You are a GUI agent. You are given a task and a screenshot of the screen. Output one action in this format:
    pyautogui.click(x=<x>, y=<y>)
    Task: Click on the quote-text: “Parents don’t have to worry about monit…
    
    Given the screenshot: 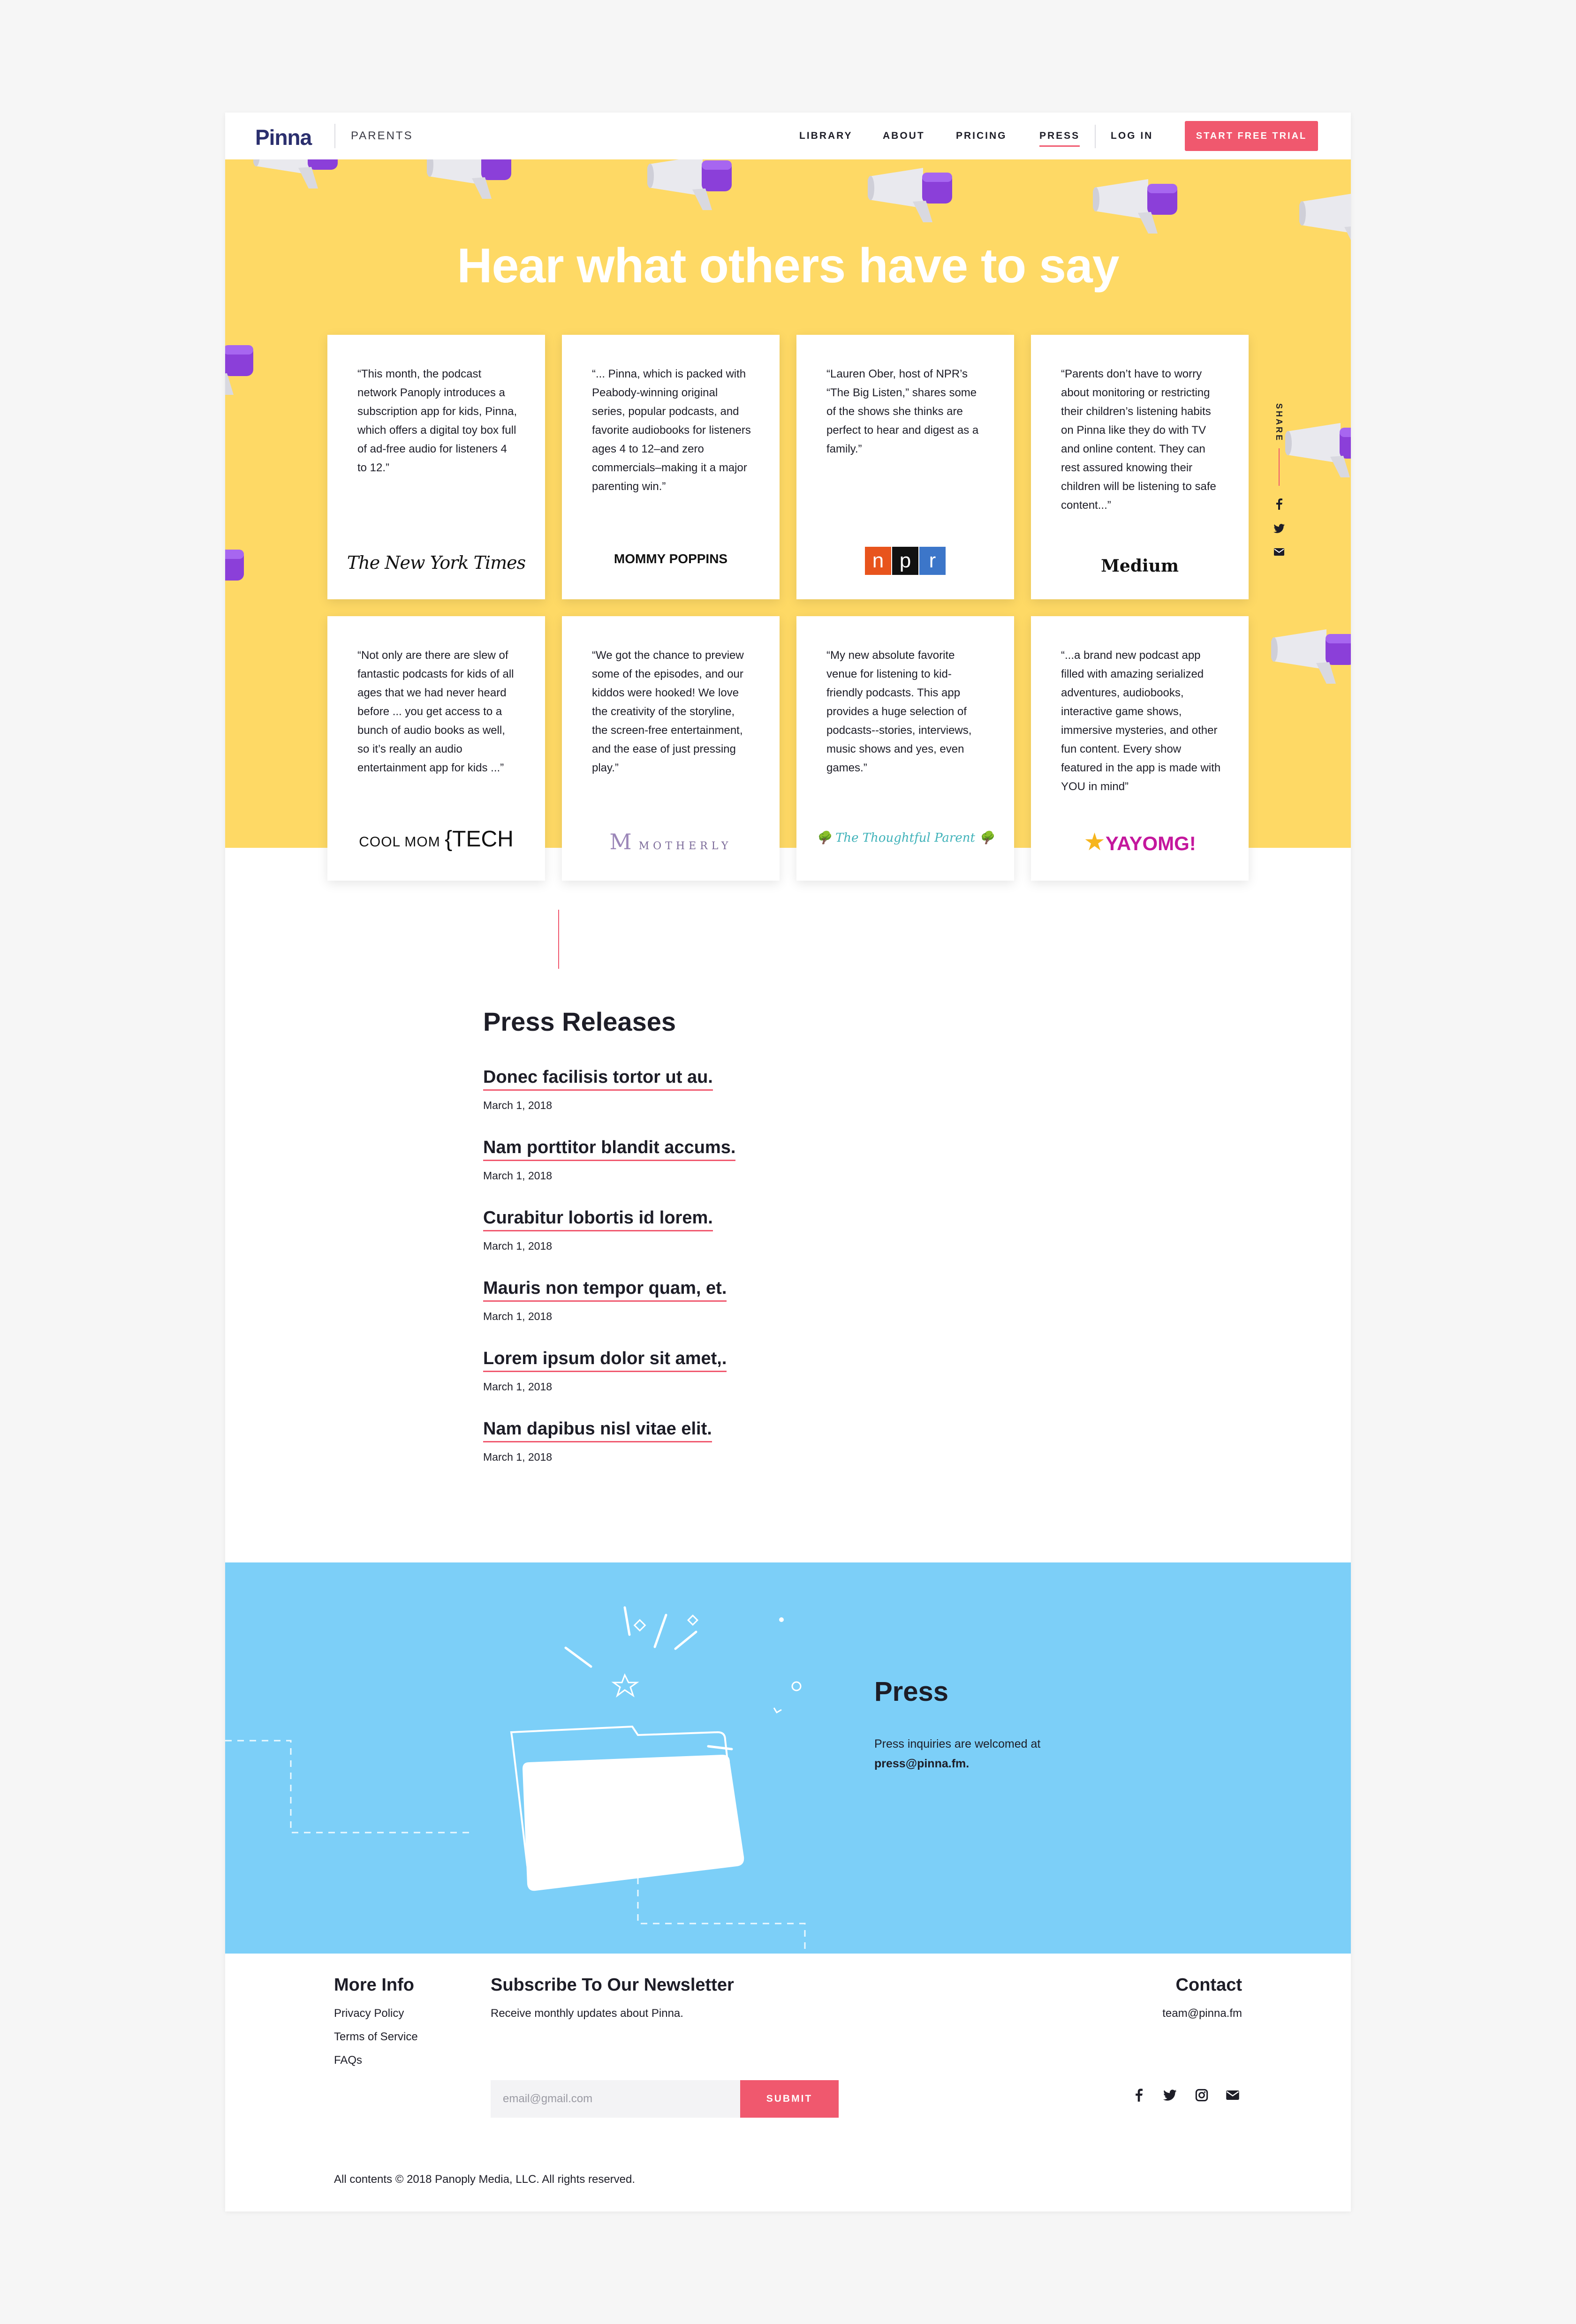 What is the action you would take?
    pyautogui.click(x=1139, y=440)
    